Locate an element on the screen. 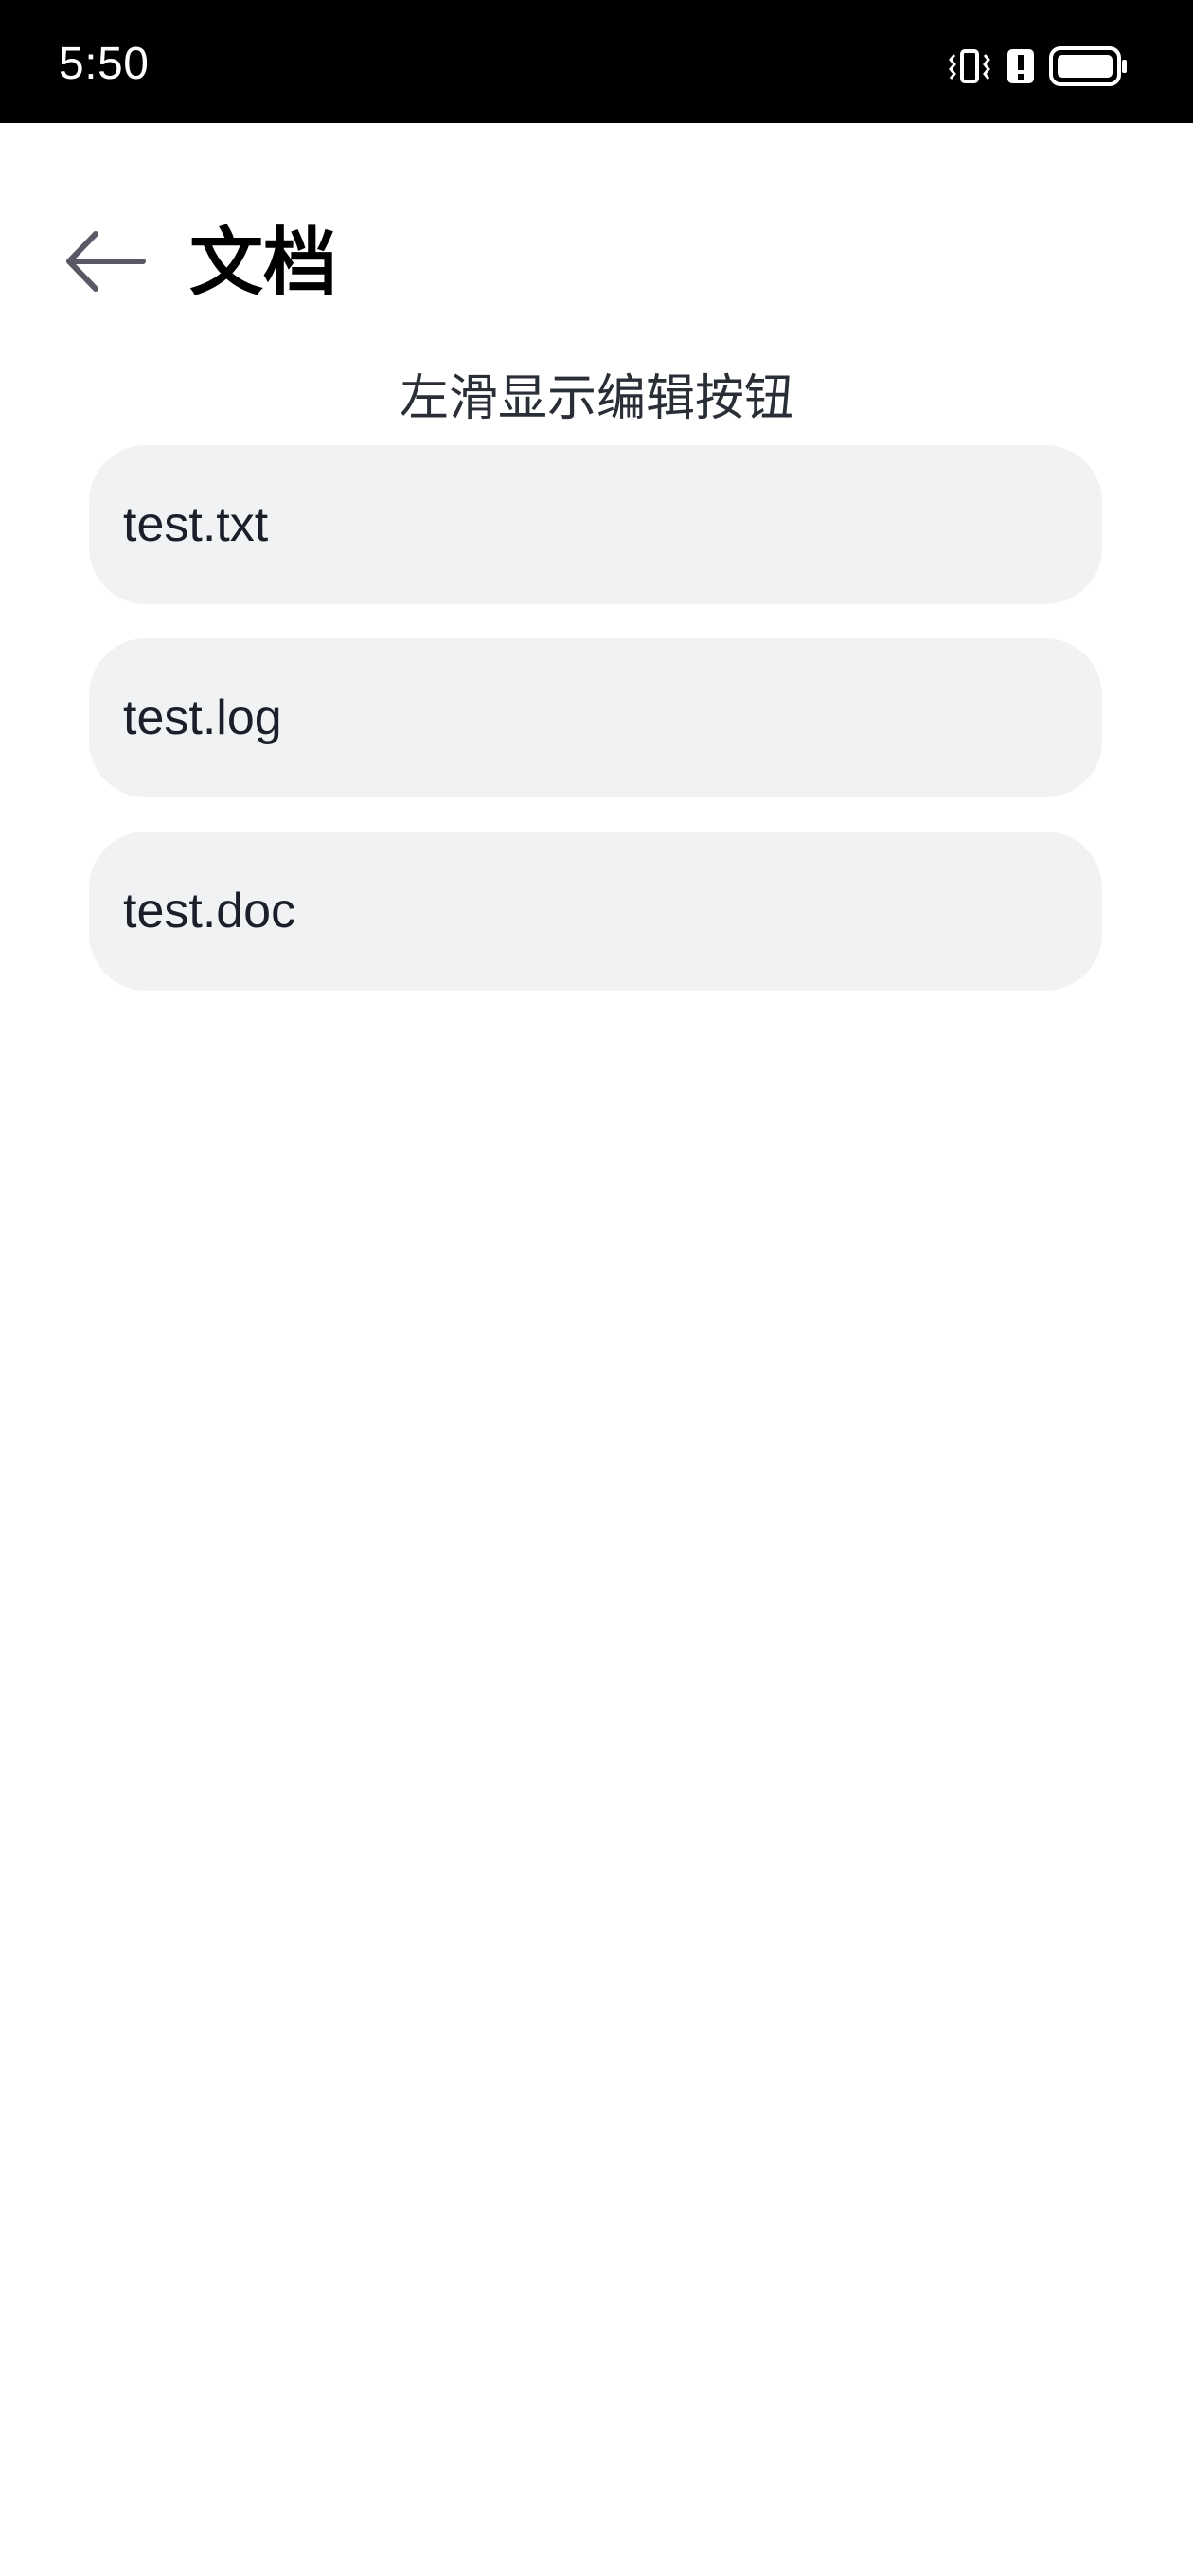  arrow-left-icon is located at coordinates (106, 263).